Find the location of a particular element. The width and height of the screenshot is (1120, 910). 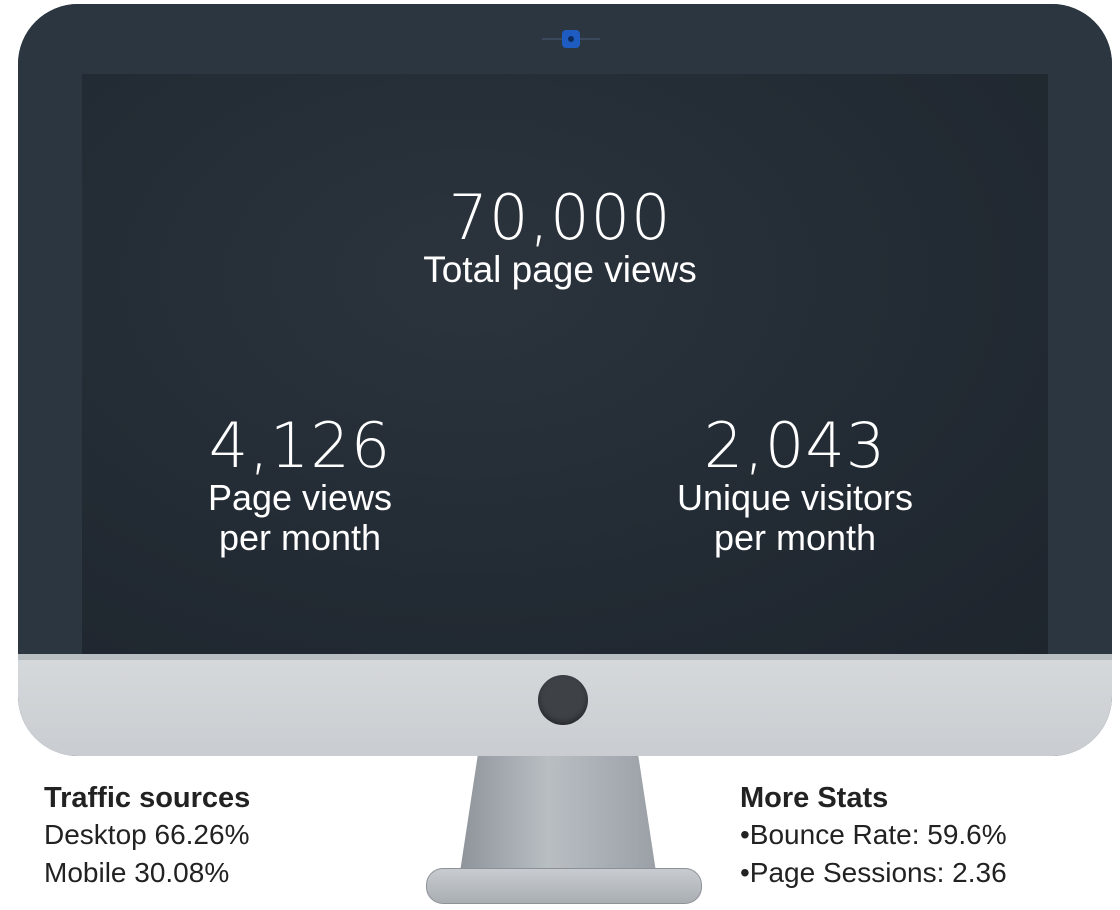

unique-visitors-label-2: per month is located at coordinates (795, 537).